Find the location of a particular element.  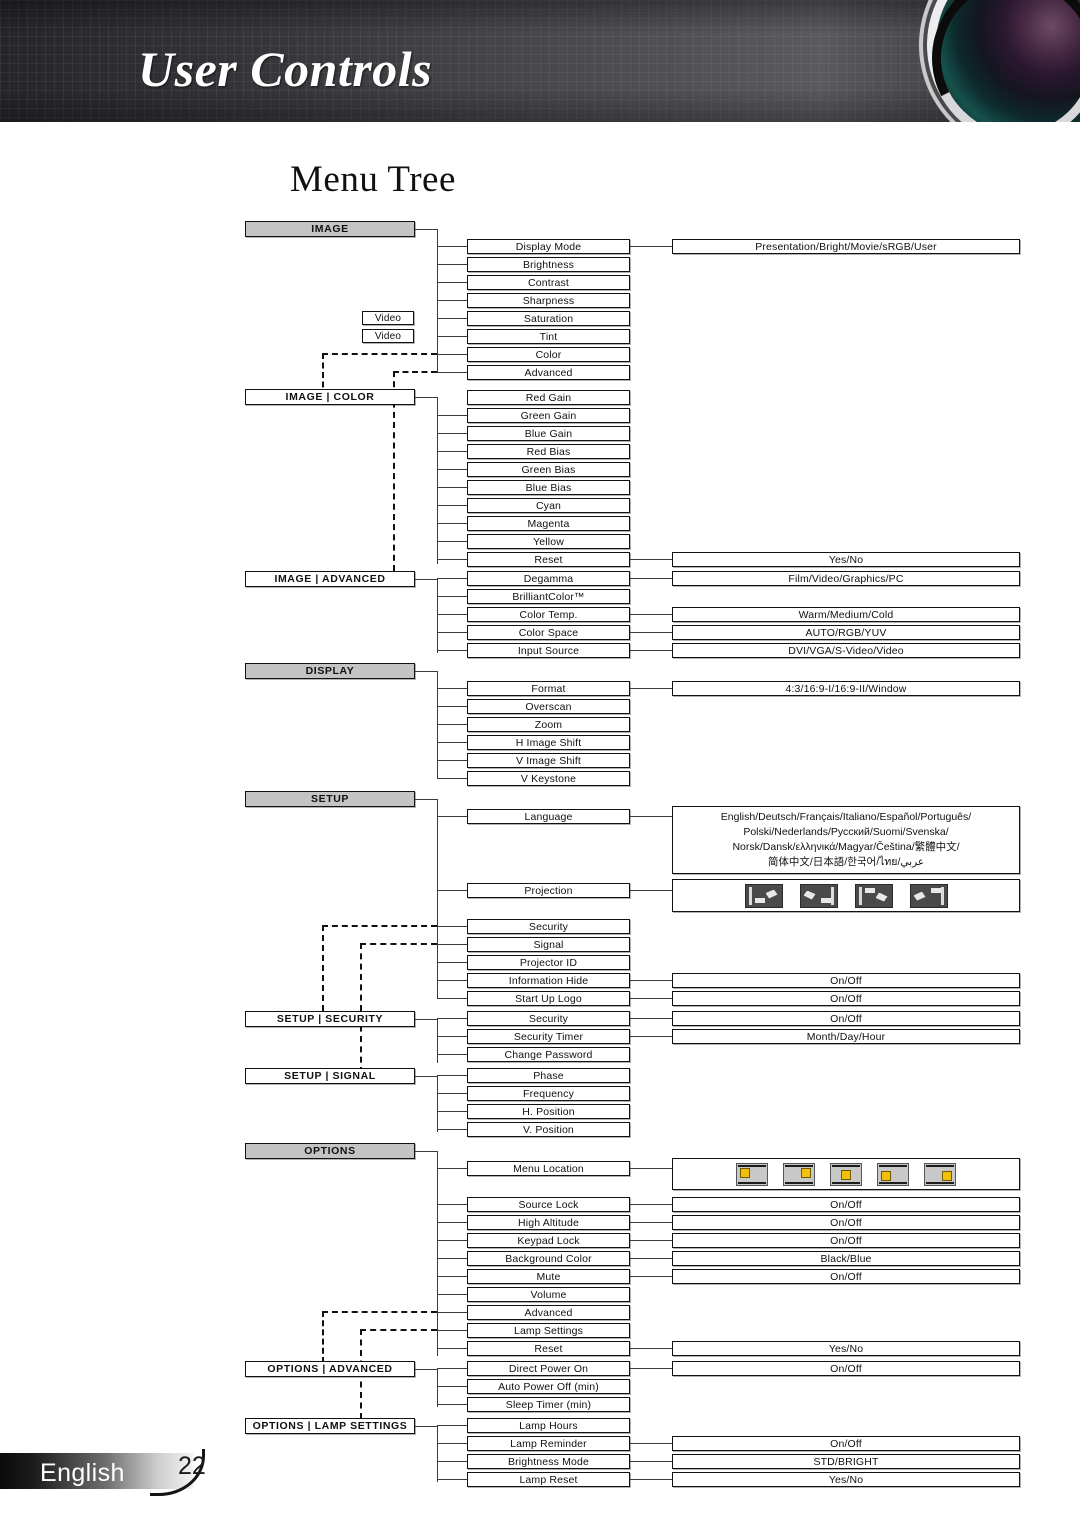

node-item-options-reset: Reset is located at coordinates (548, 1348).